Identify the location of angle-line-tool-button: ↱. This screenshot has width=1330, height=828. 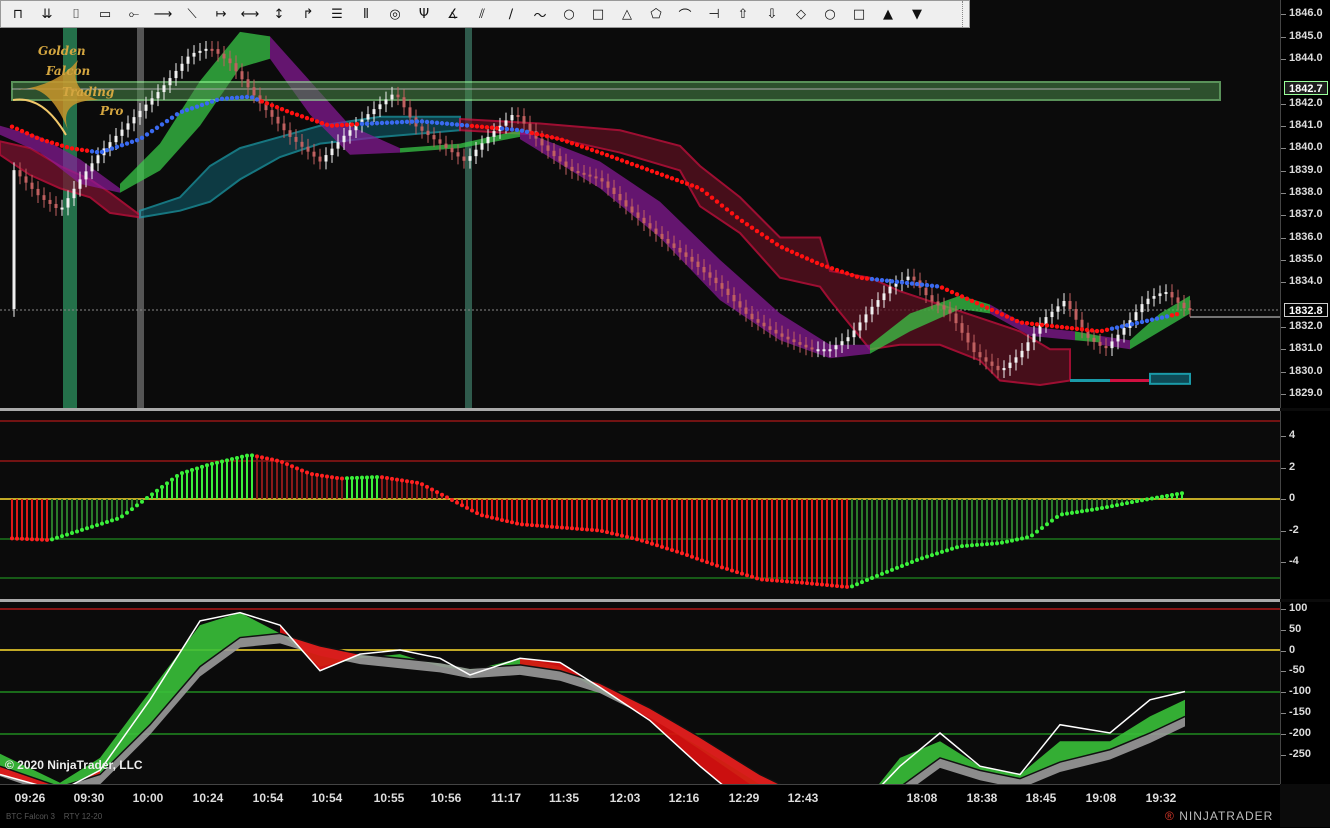
(308, 14).